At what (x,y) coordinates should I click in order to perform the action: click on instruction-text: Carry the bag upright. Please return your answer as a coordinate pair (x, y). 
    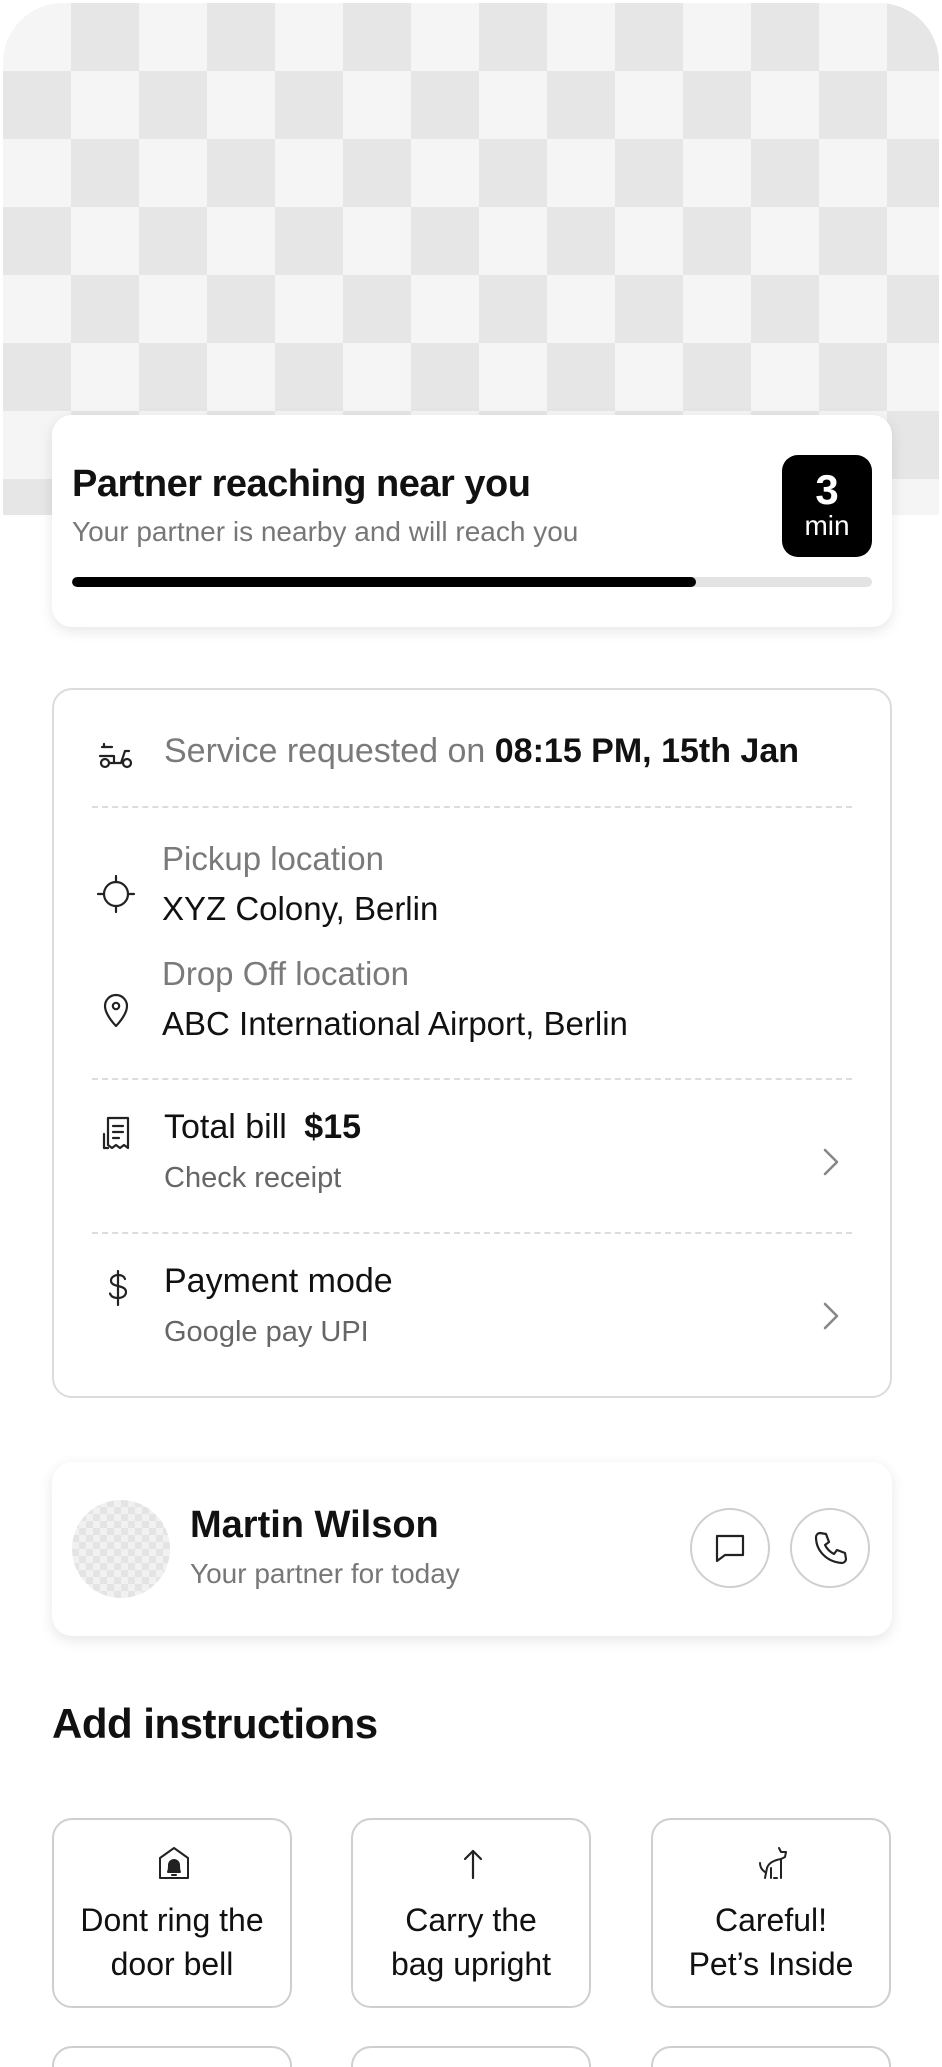
    Looking at the image, I should click on (471, 1942).